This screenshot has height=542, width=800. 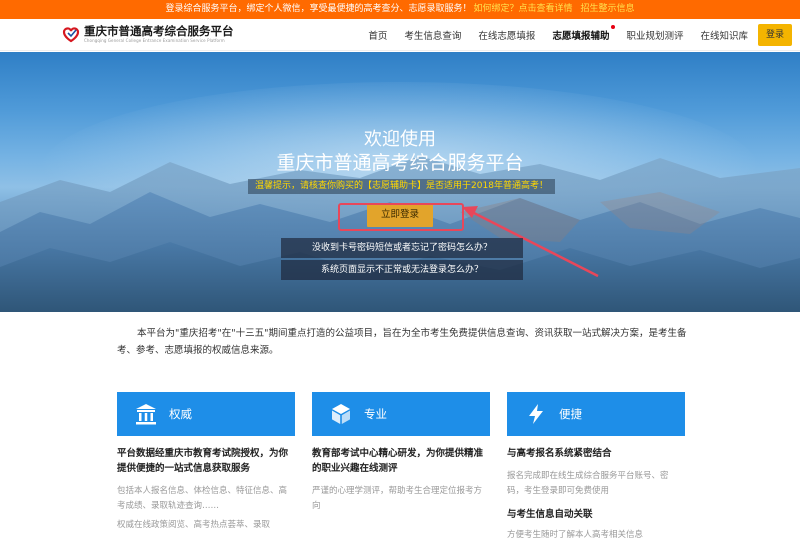 What do you see at coordinates (432, 35) in the screenshot?
I see `nav-item-student-info: 考生信息查询` at bounding box center [432, 35].